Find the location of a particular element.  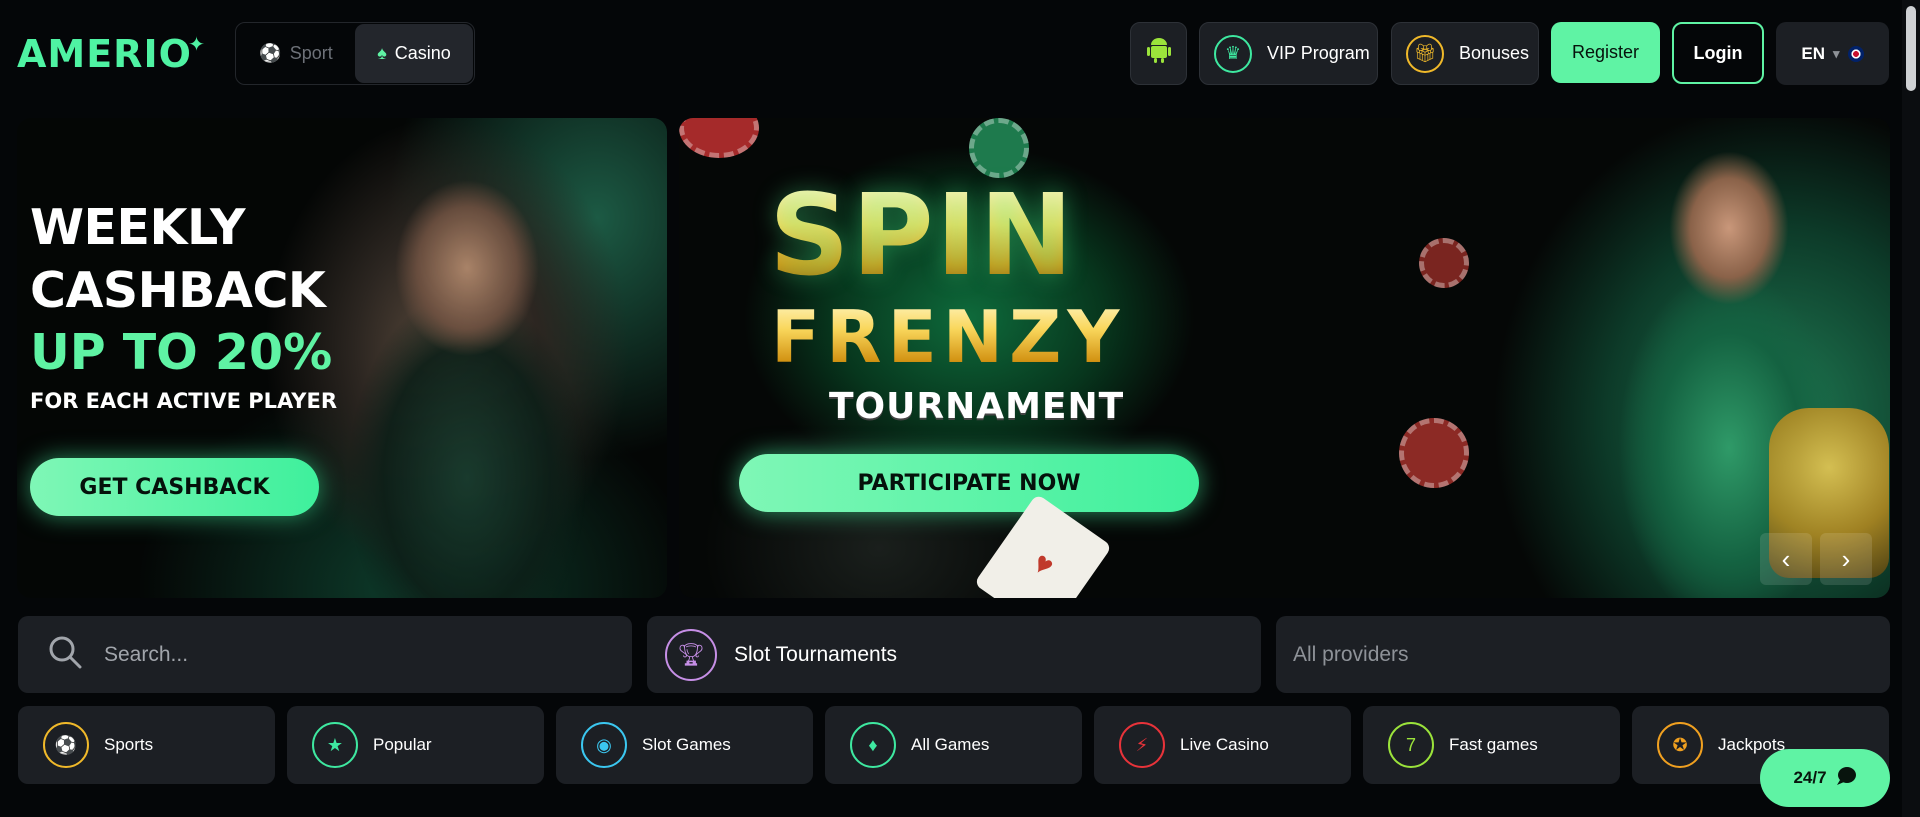

sports-ball-icon: ⚽ is located at coordinates (66, 745).